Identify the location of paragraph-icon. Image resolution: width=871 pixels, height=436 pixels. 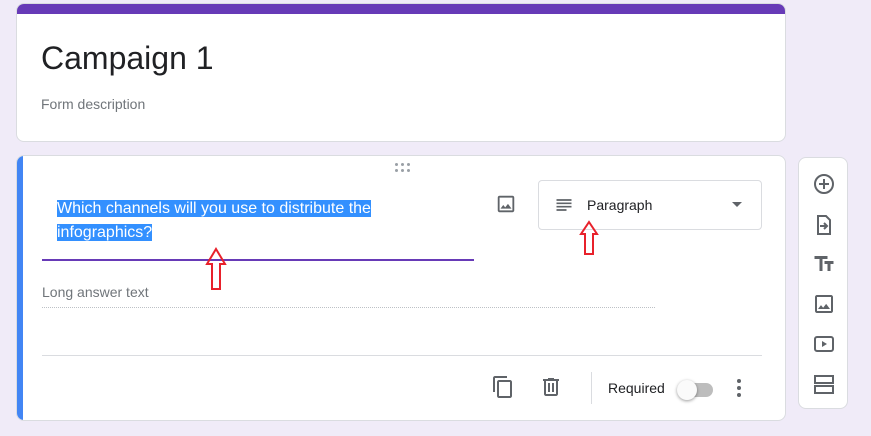
(564, 207).